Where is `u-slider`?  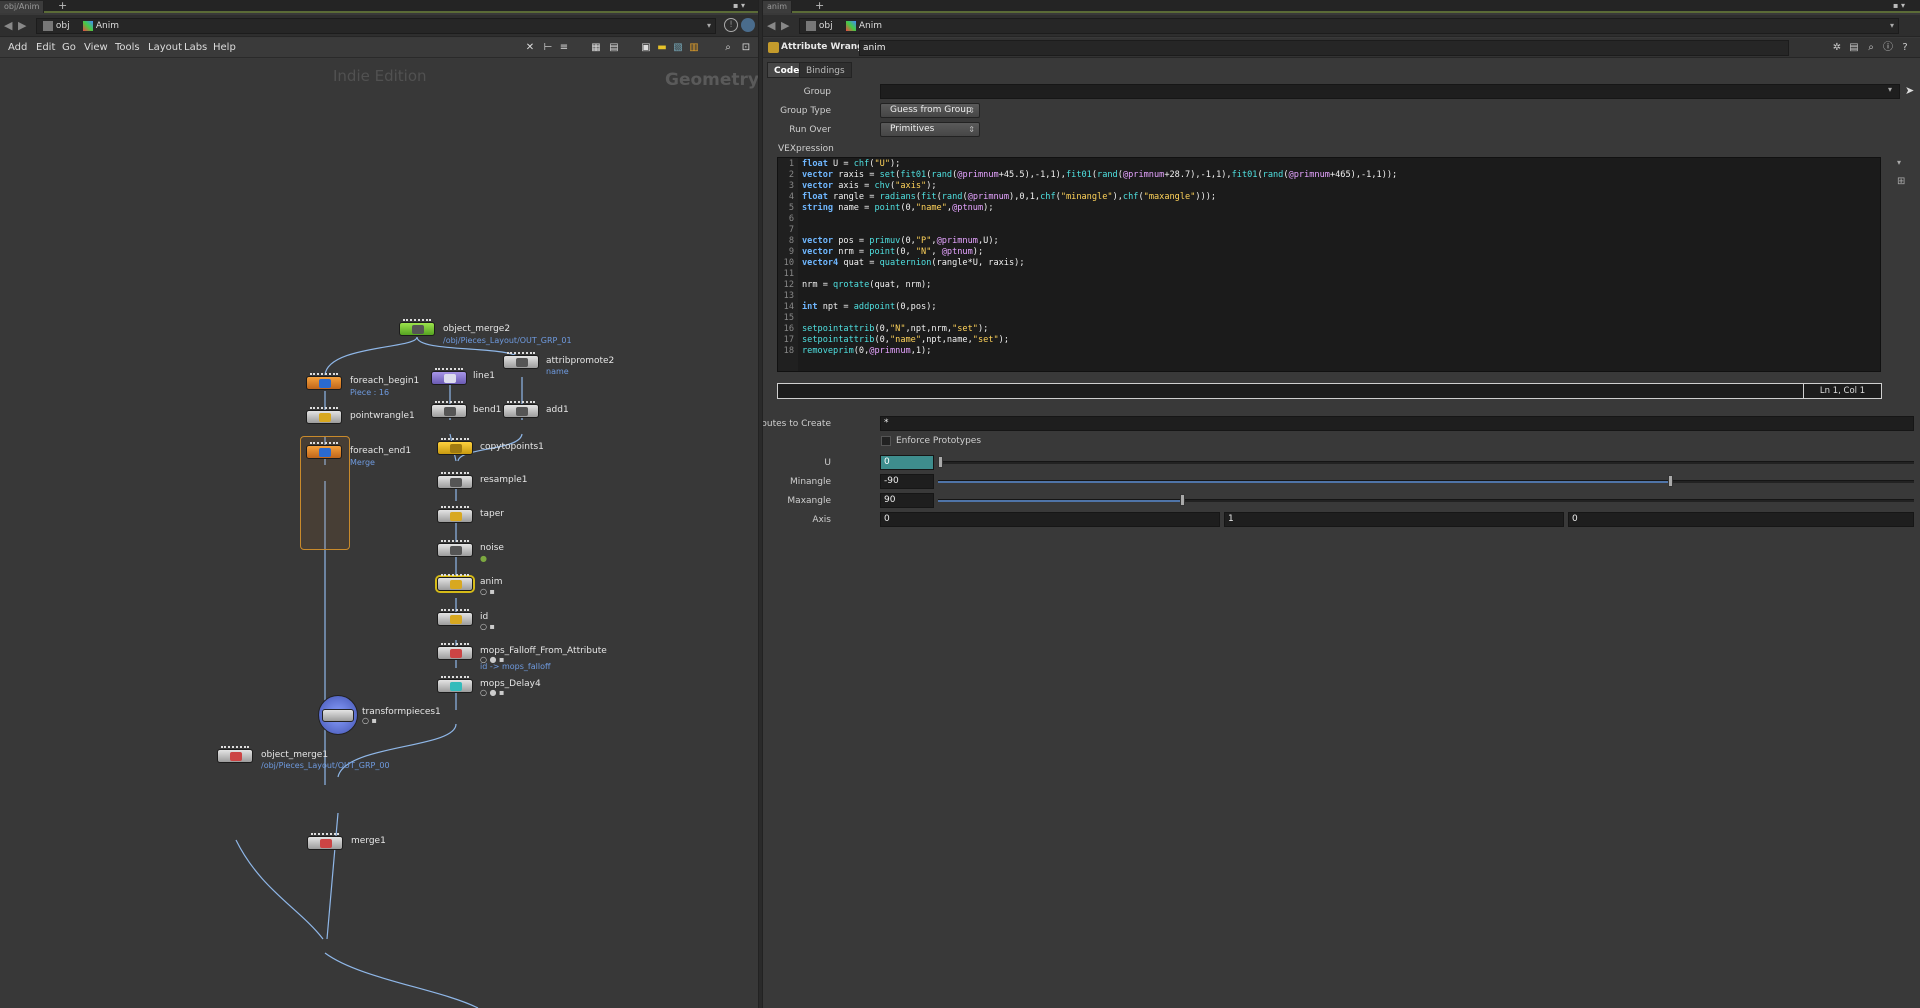 u-slider is located at coordinates (1426, 462).